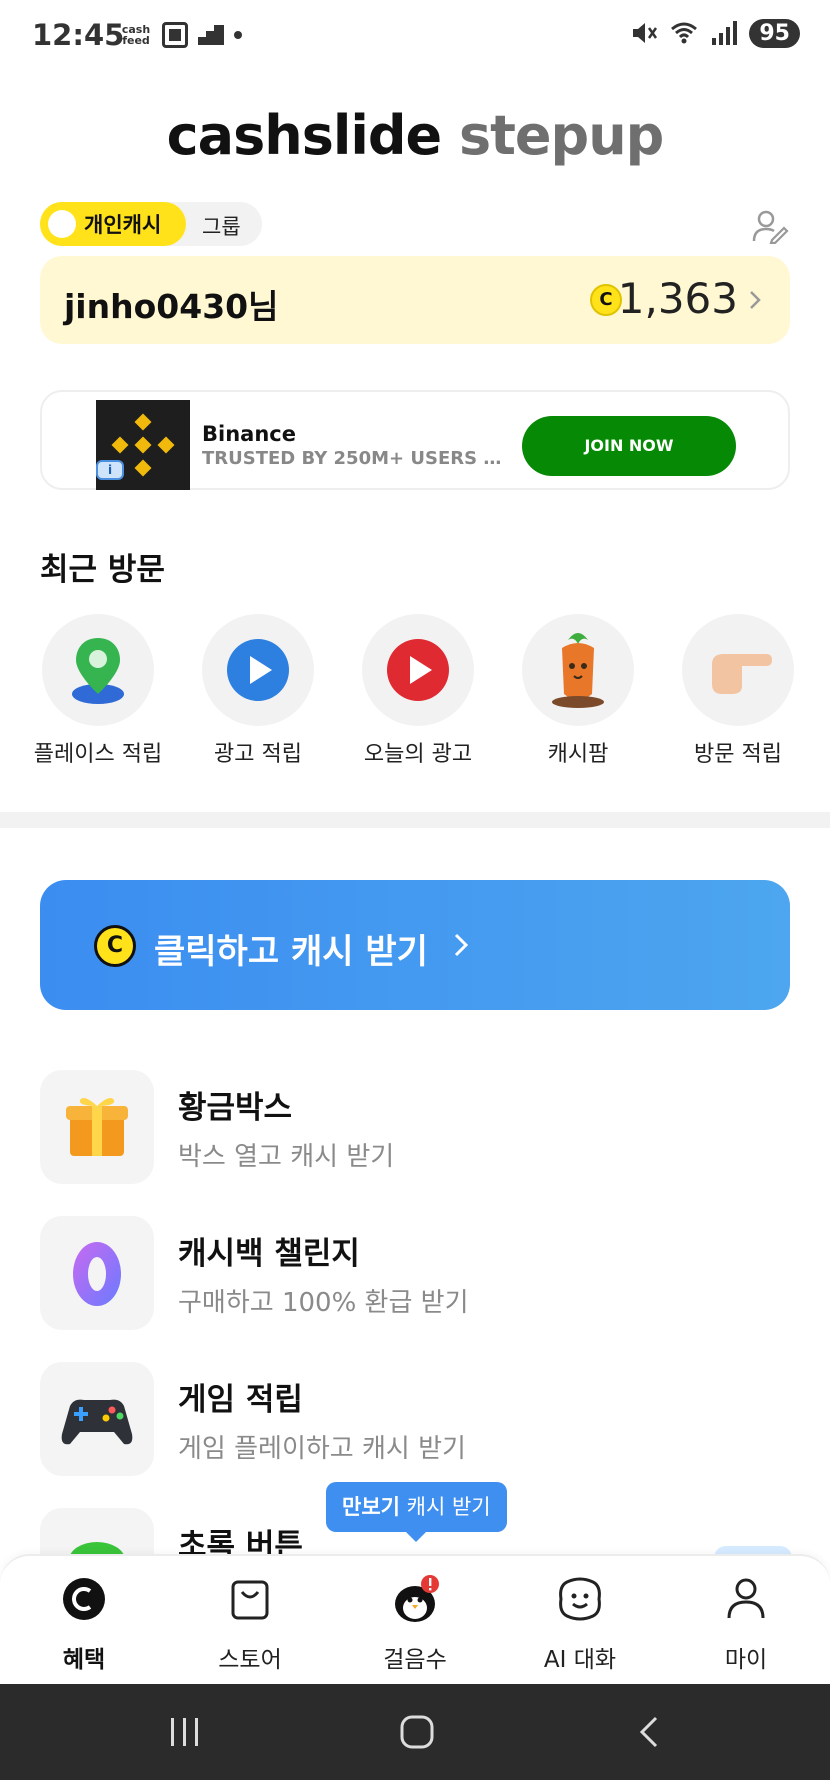 The image size is (830, 1780). I want to click on blue-play-icon, so click(258, 670).